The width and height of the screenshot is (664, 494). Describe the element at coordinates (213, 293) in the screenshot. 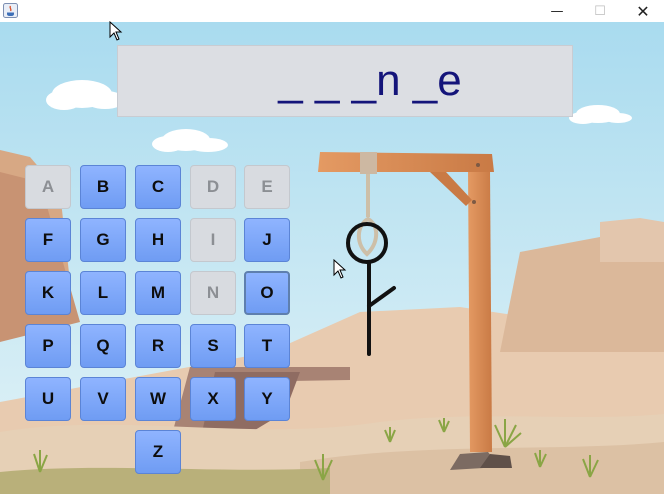

I see `letter-button-n: N` at that location.